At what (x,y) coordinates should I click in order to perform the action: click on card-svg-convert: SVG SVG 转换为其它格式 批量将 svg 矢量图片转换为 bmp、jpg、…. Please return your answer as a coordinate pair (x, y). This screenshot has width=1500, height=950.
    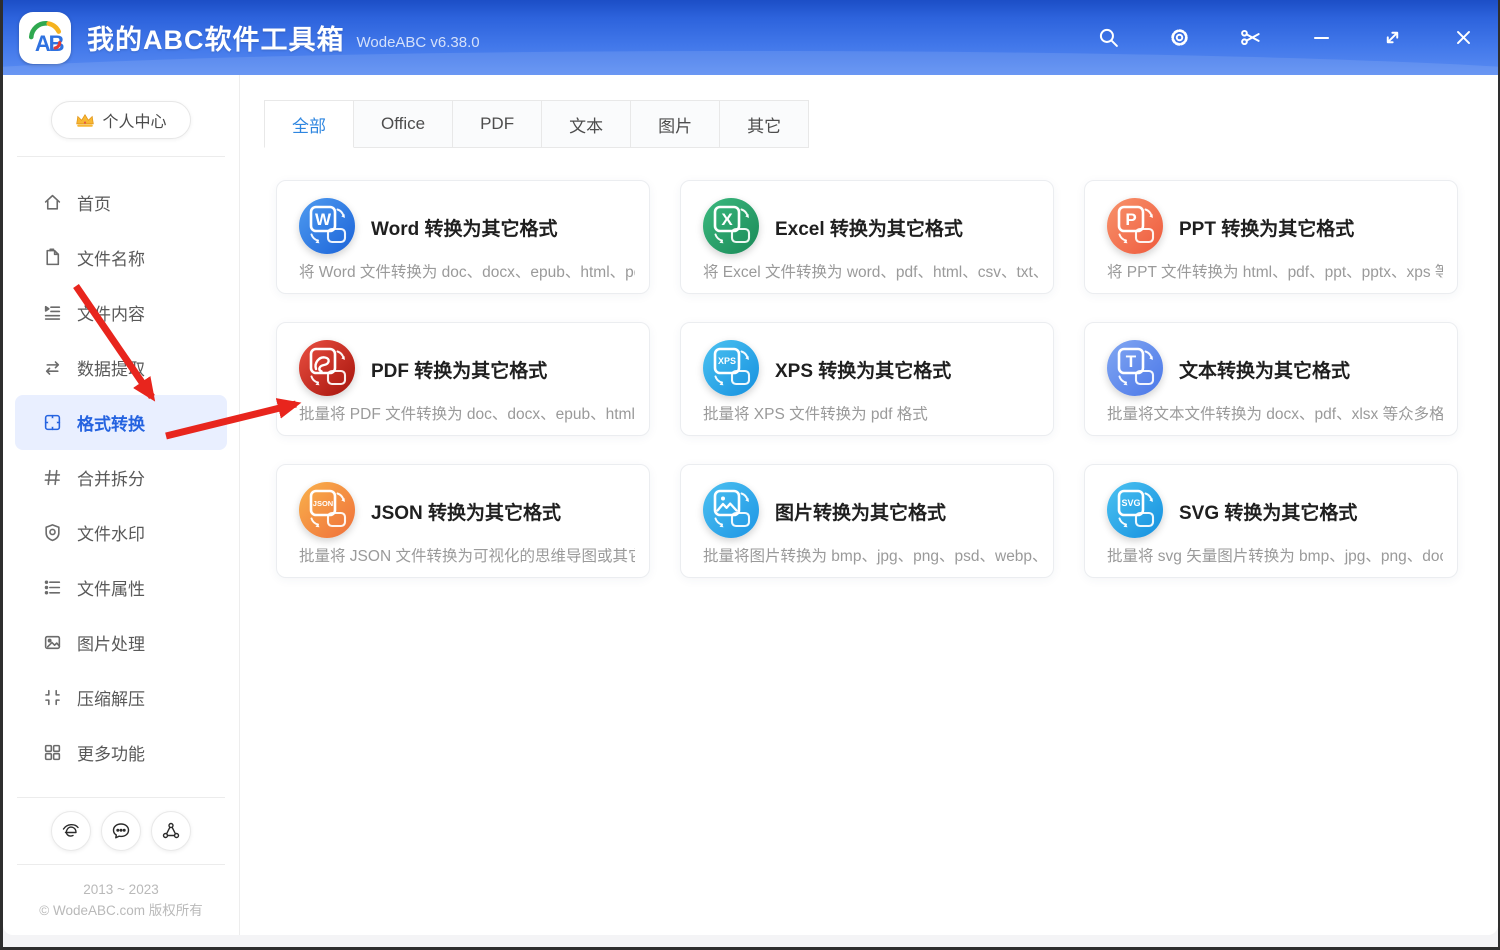
    Looking at the image, I should click on (1271, 521).